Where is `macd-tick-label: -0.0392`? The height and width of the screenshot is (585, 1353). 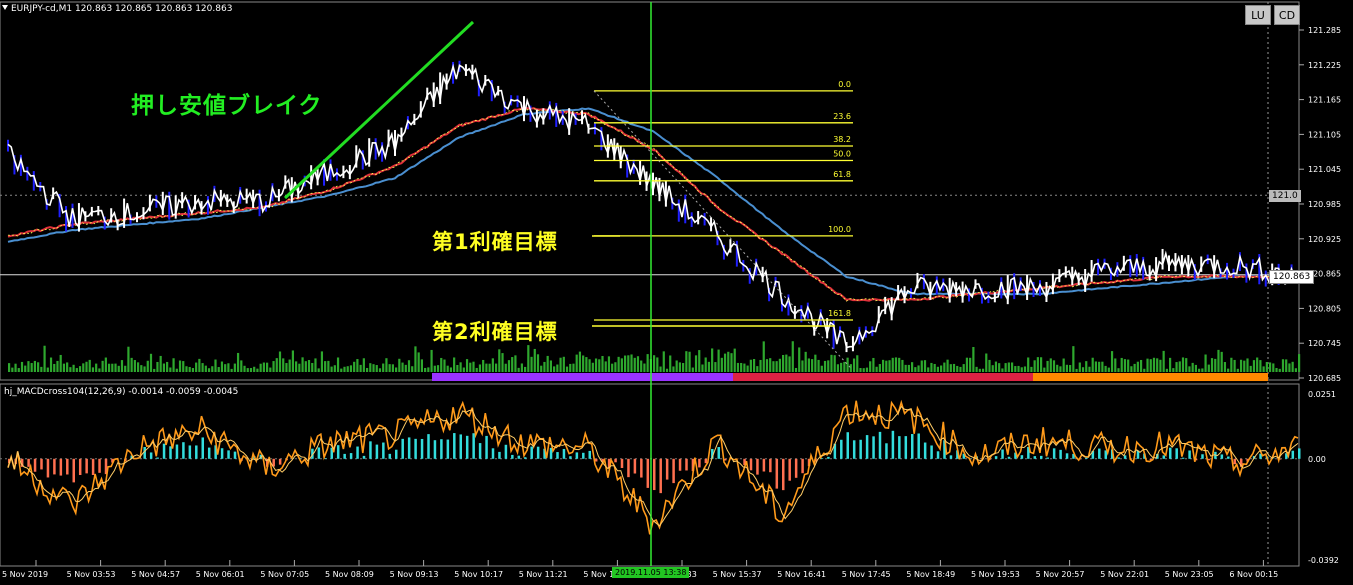
macd-tick-label: -0.0392 is located at coordinates (1323, 560).